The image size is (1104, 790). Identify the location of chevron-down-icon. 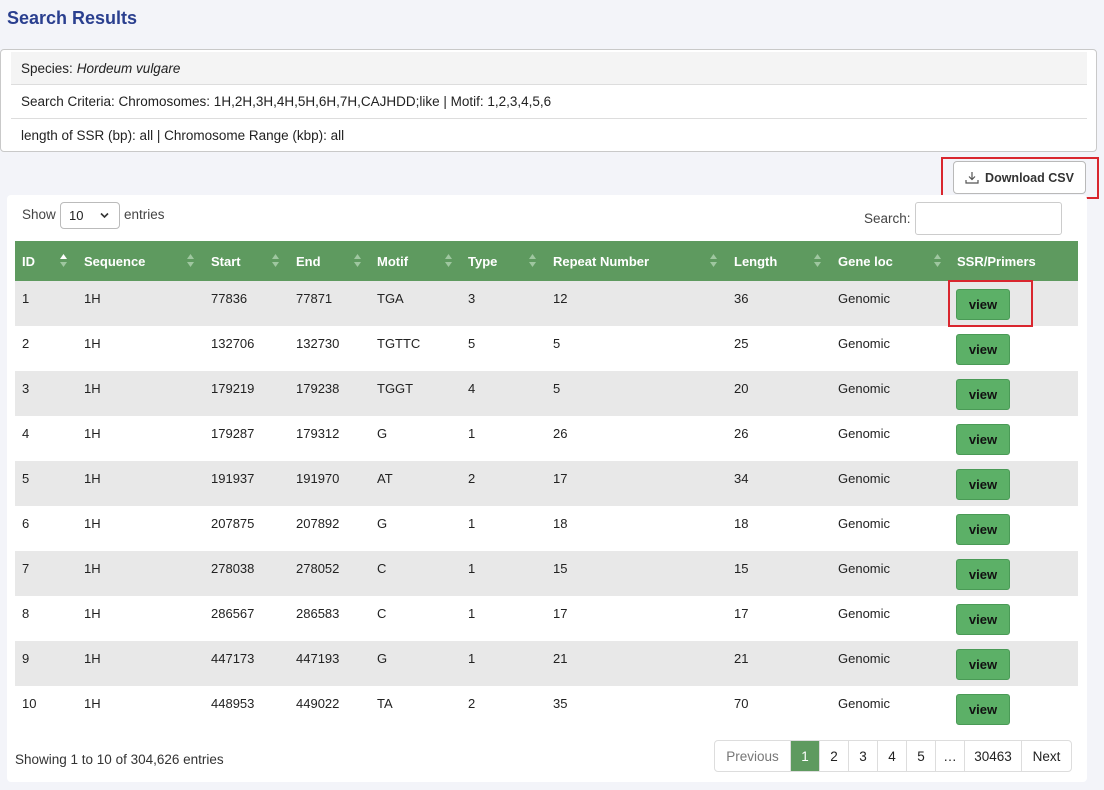
(104, 215).